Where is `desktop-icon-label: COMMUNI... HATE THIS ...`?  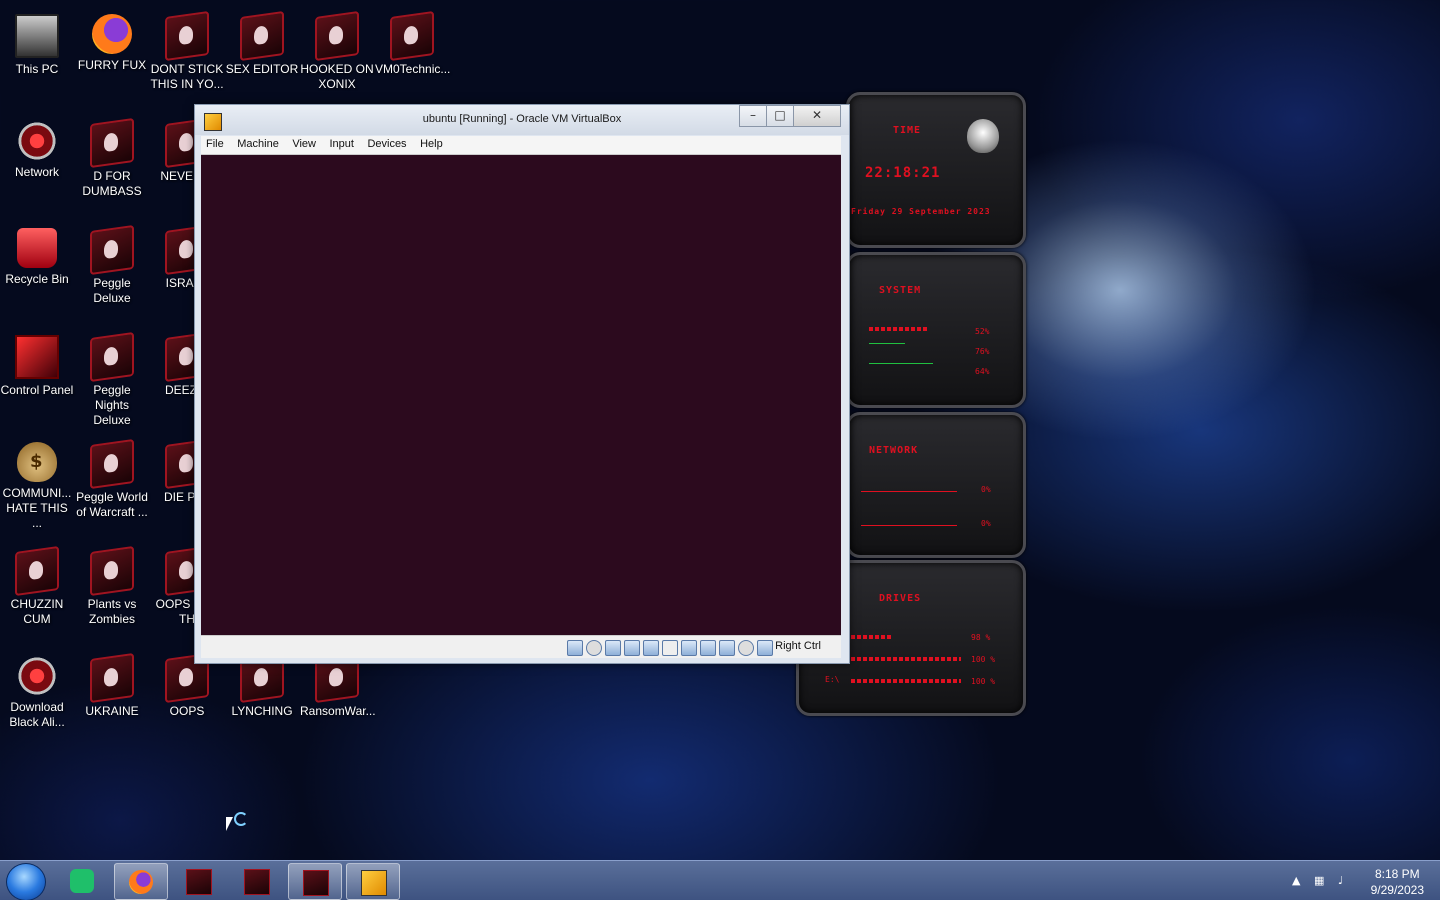
desktop-icon-label: COMMUNI... HATE THIS ... is located at coordinates (37, 508).